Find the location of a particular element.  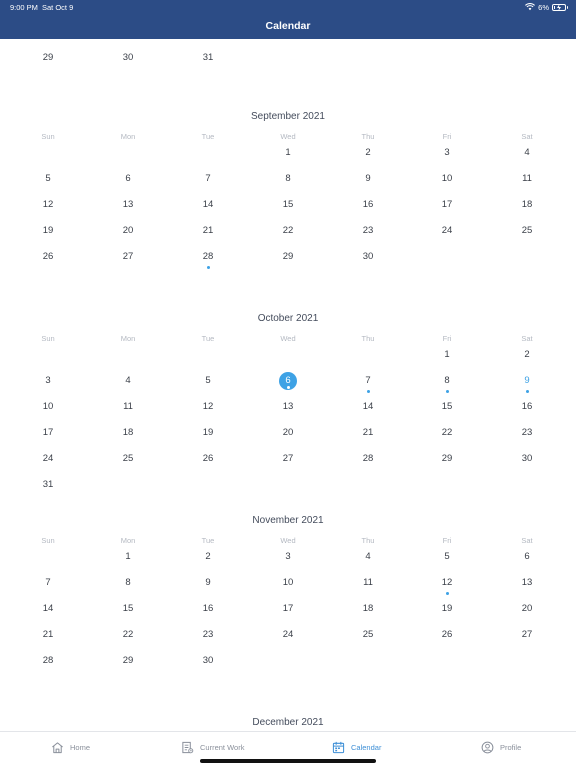

tab-calendar: Calendar is located at coordinates (356, 747).